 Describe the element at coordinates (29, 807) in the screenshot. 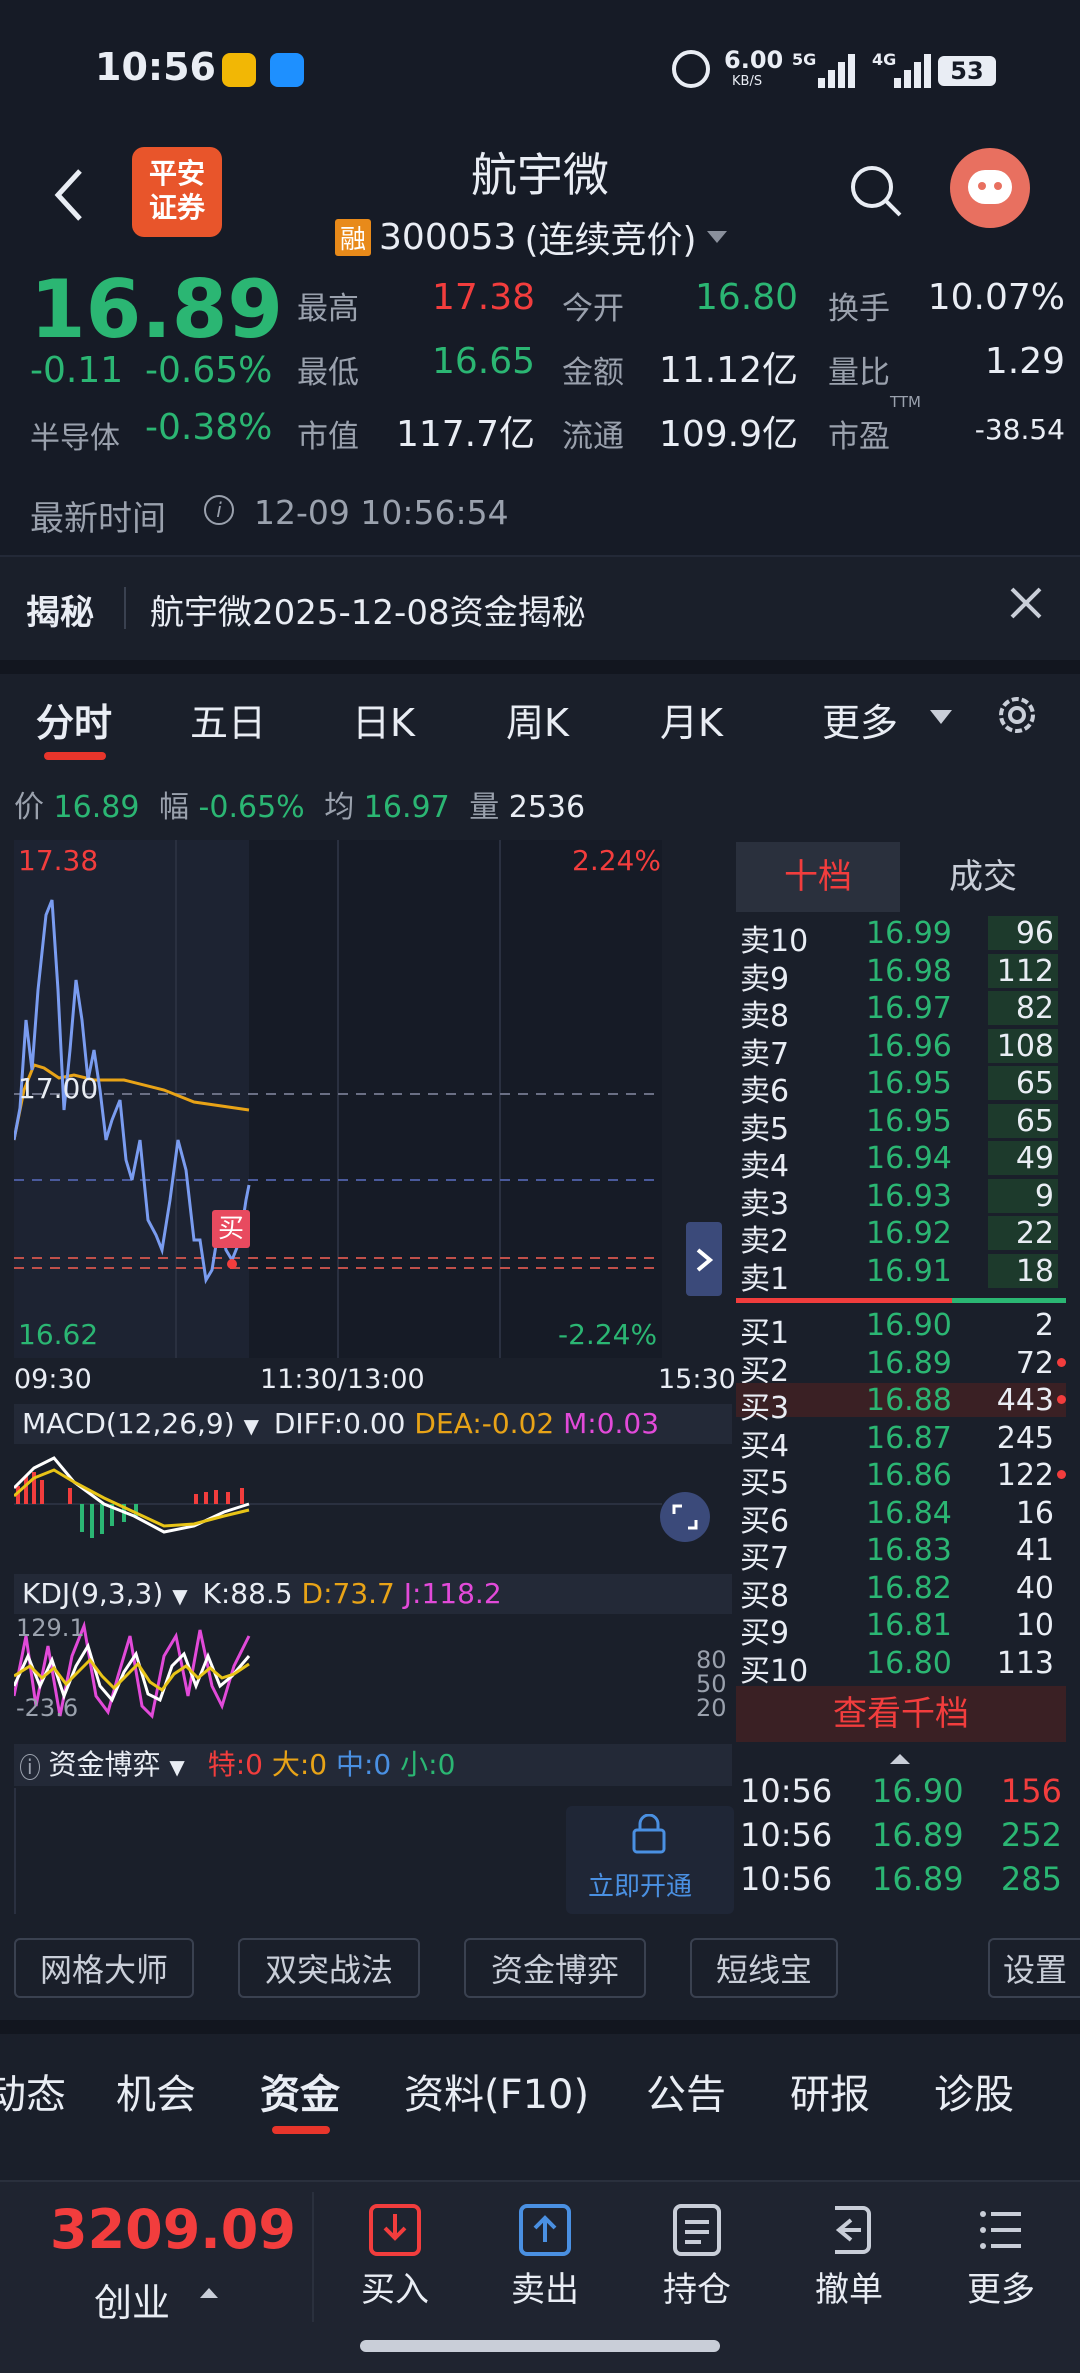

I see `info-price-label: 价` at that location.